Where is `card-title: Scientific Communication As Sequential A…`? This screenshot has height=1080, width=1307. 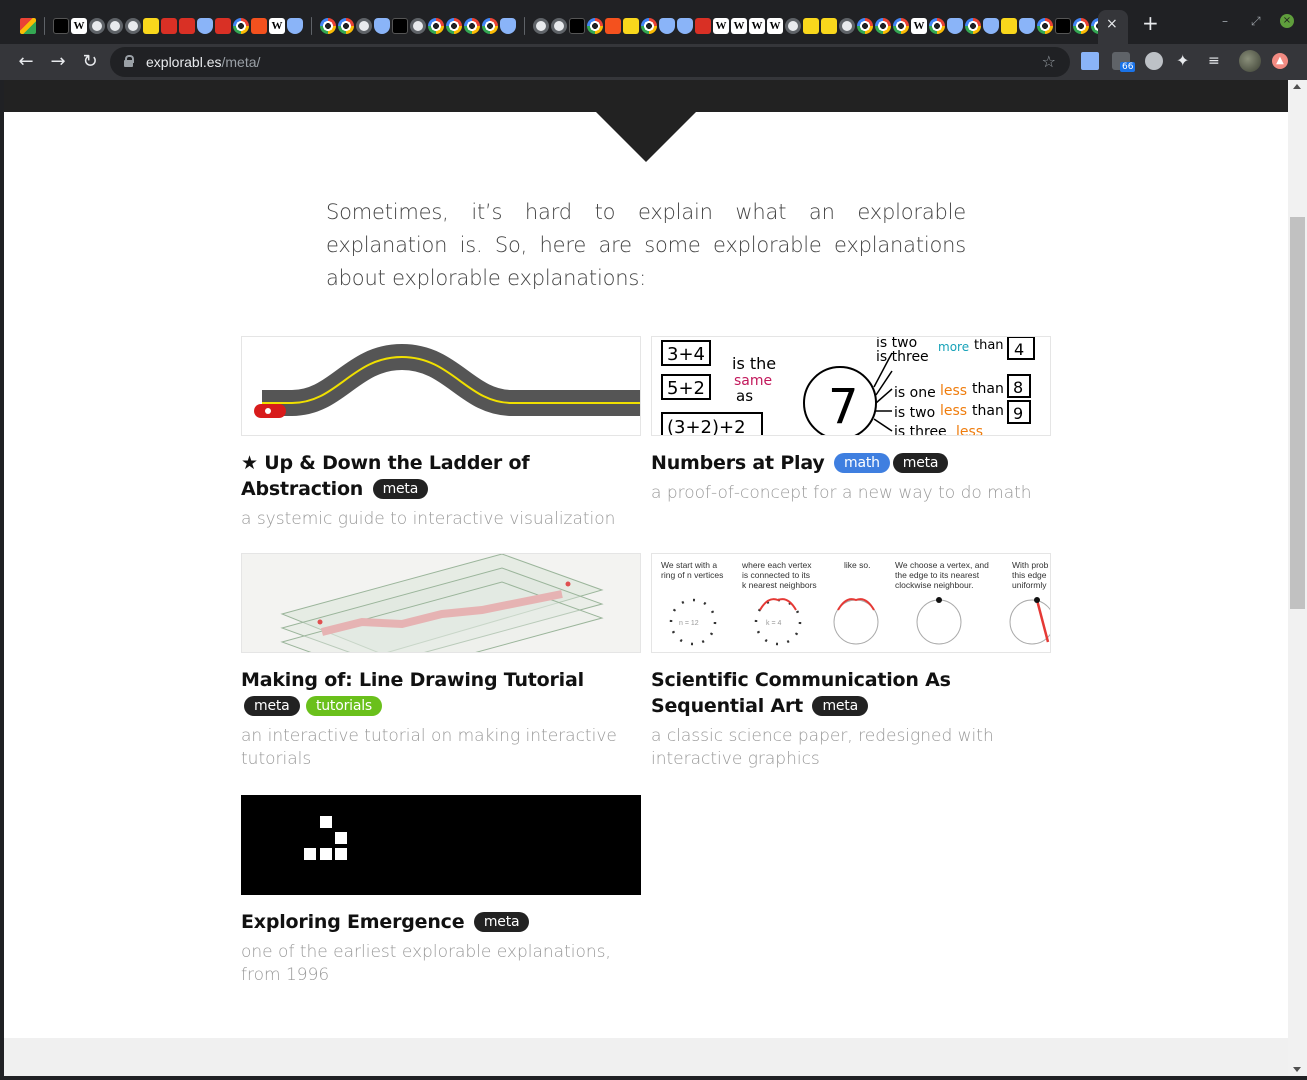 card-title: Scientific Communication As Sequential A… is located at coordinates (851, 693).